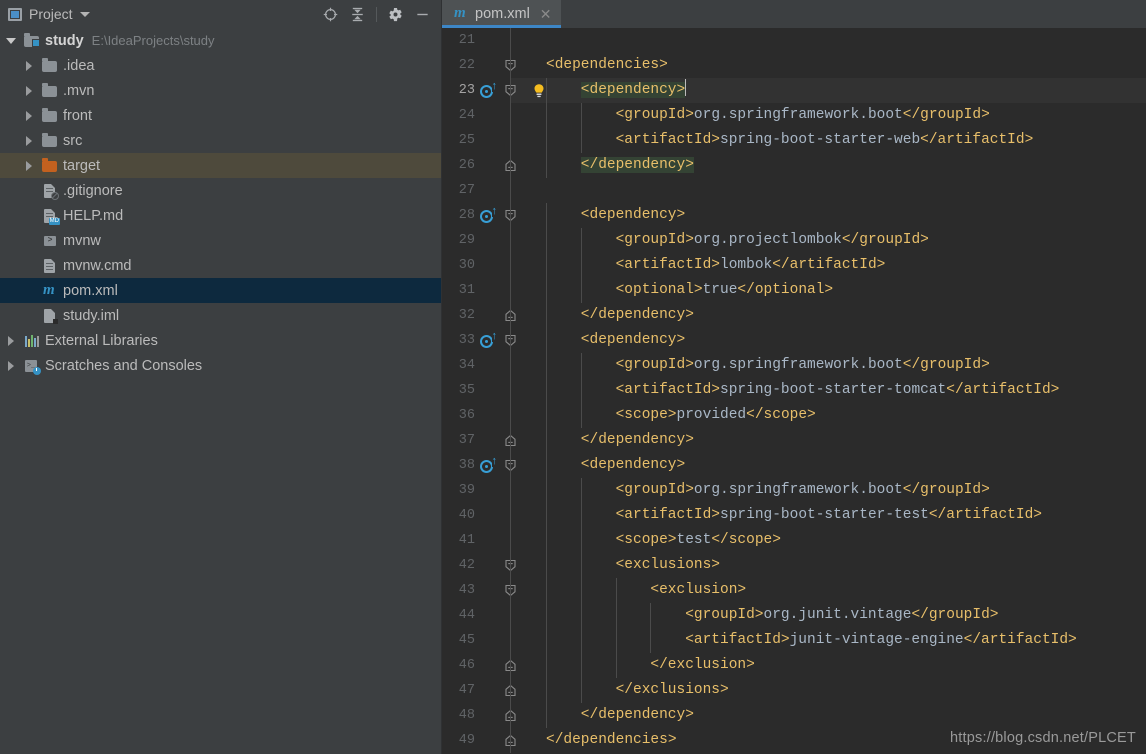 This screenshot has width=1146, height=754. Describe the element at coordinates (546, 14) in the screenshot. I see `close-icon: ✕` at that location.